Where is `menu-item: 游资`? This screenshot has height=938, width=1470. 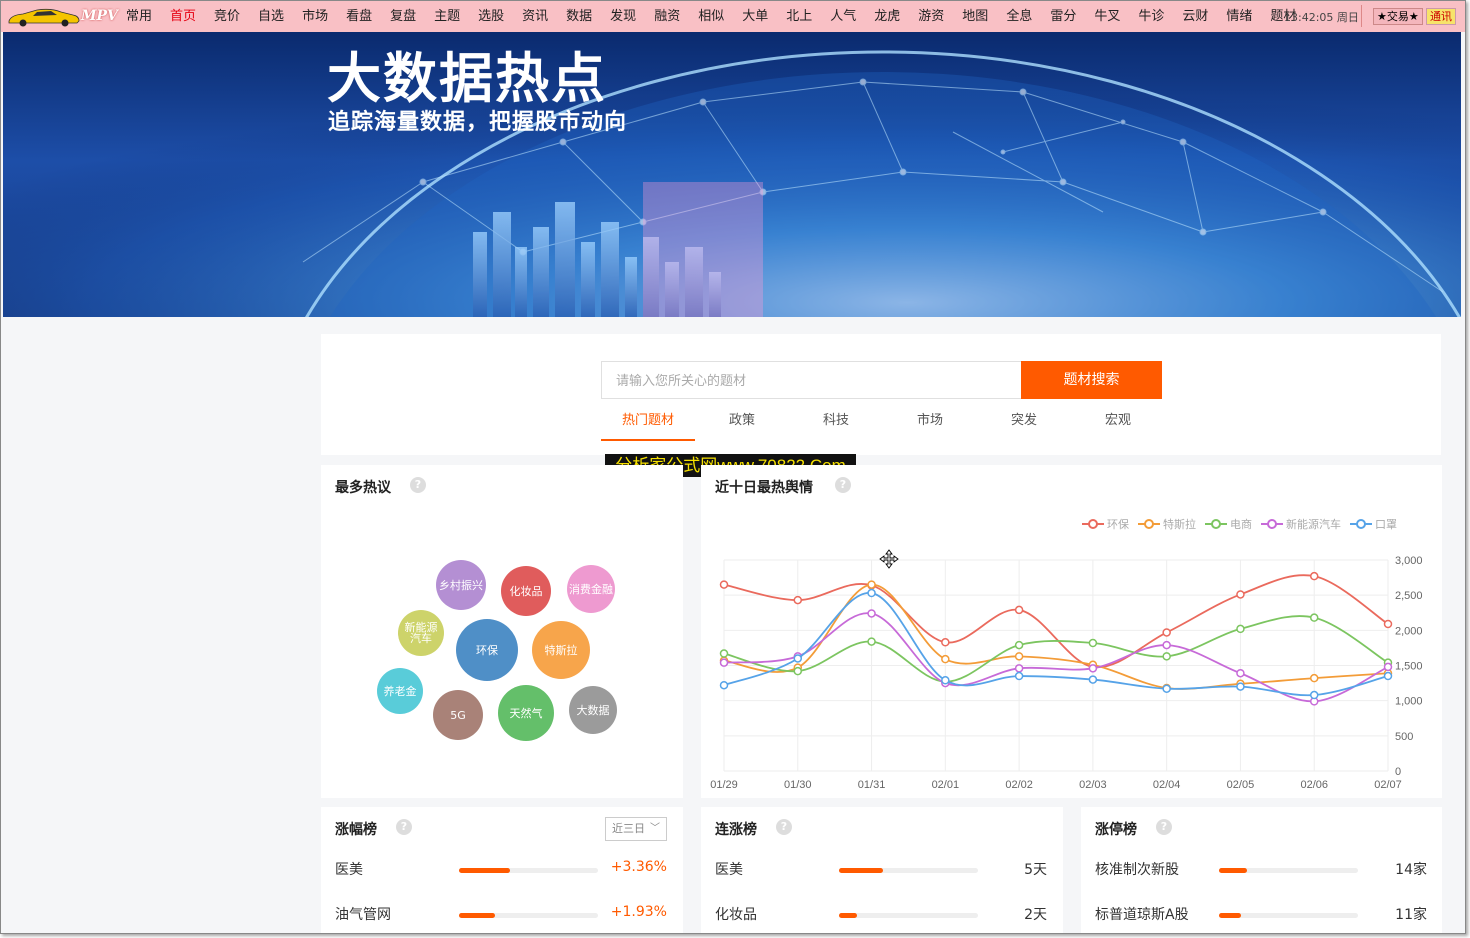
menu-item: 游资 is located at coordinates (931, 17).